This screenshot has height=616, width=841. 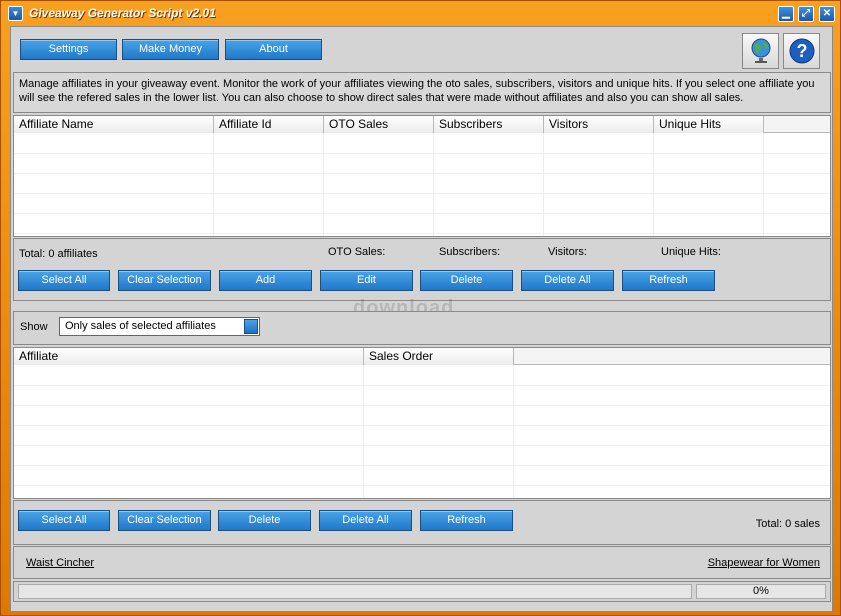 I want to click on delete-all-affiliates-button: Delete All, so click(x=567, y=280).